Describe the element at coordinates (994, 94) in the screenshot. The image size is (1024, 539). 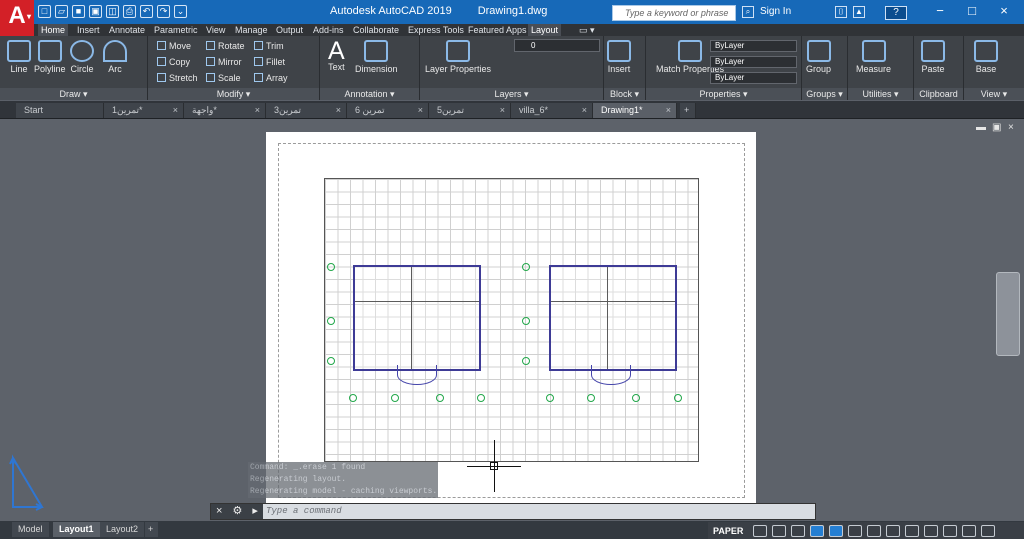
I see `view-panel-label: View ▾` at that location.